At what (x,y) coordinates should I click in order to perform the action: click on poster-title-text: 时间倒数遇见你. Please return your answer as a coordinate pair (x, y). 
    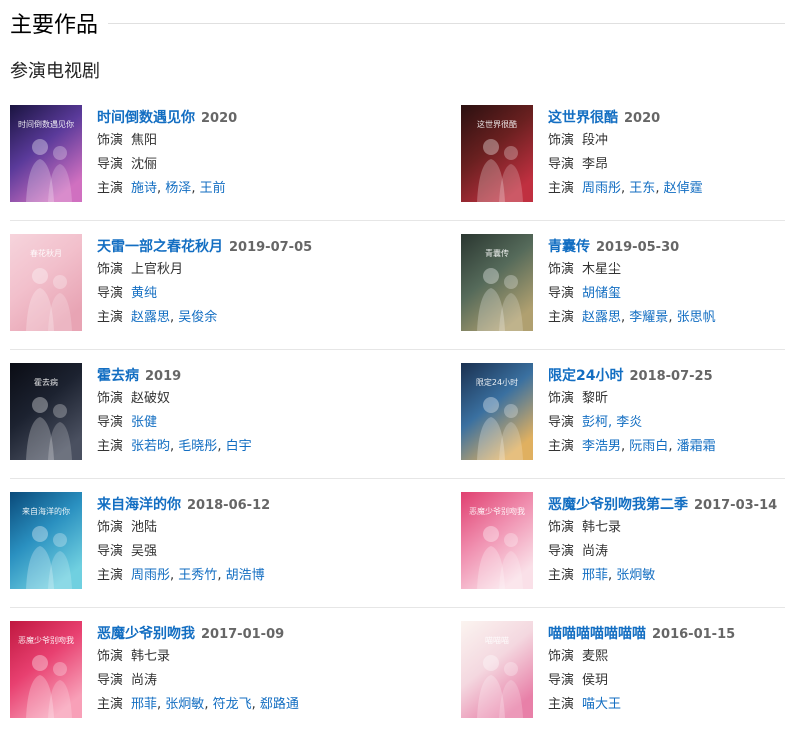
    Looking at the image, I should click on (46, 124).